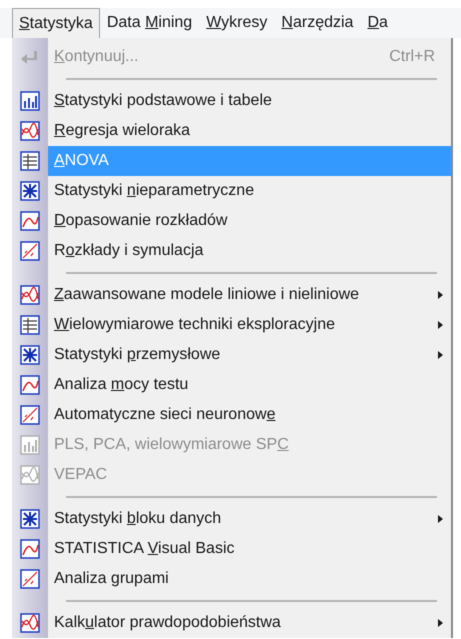 The width and height of the screenshot is (461, 639). What do you see at coordinates (138, 355) in the screenshot?
I see `menu-item-label: Statystyki przemysłowe` at bounding box center [138, 355].